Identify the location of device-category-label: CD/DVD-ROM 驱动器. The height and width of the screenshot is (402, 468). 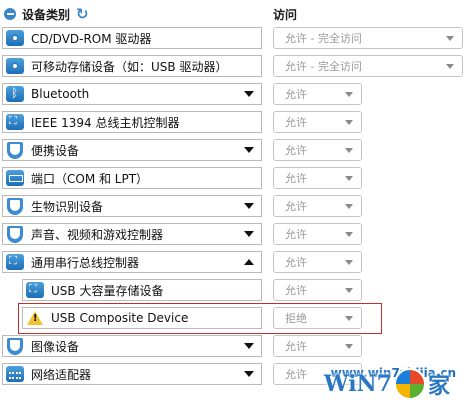
(91, 38).